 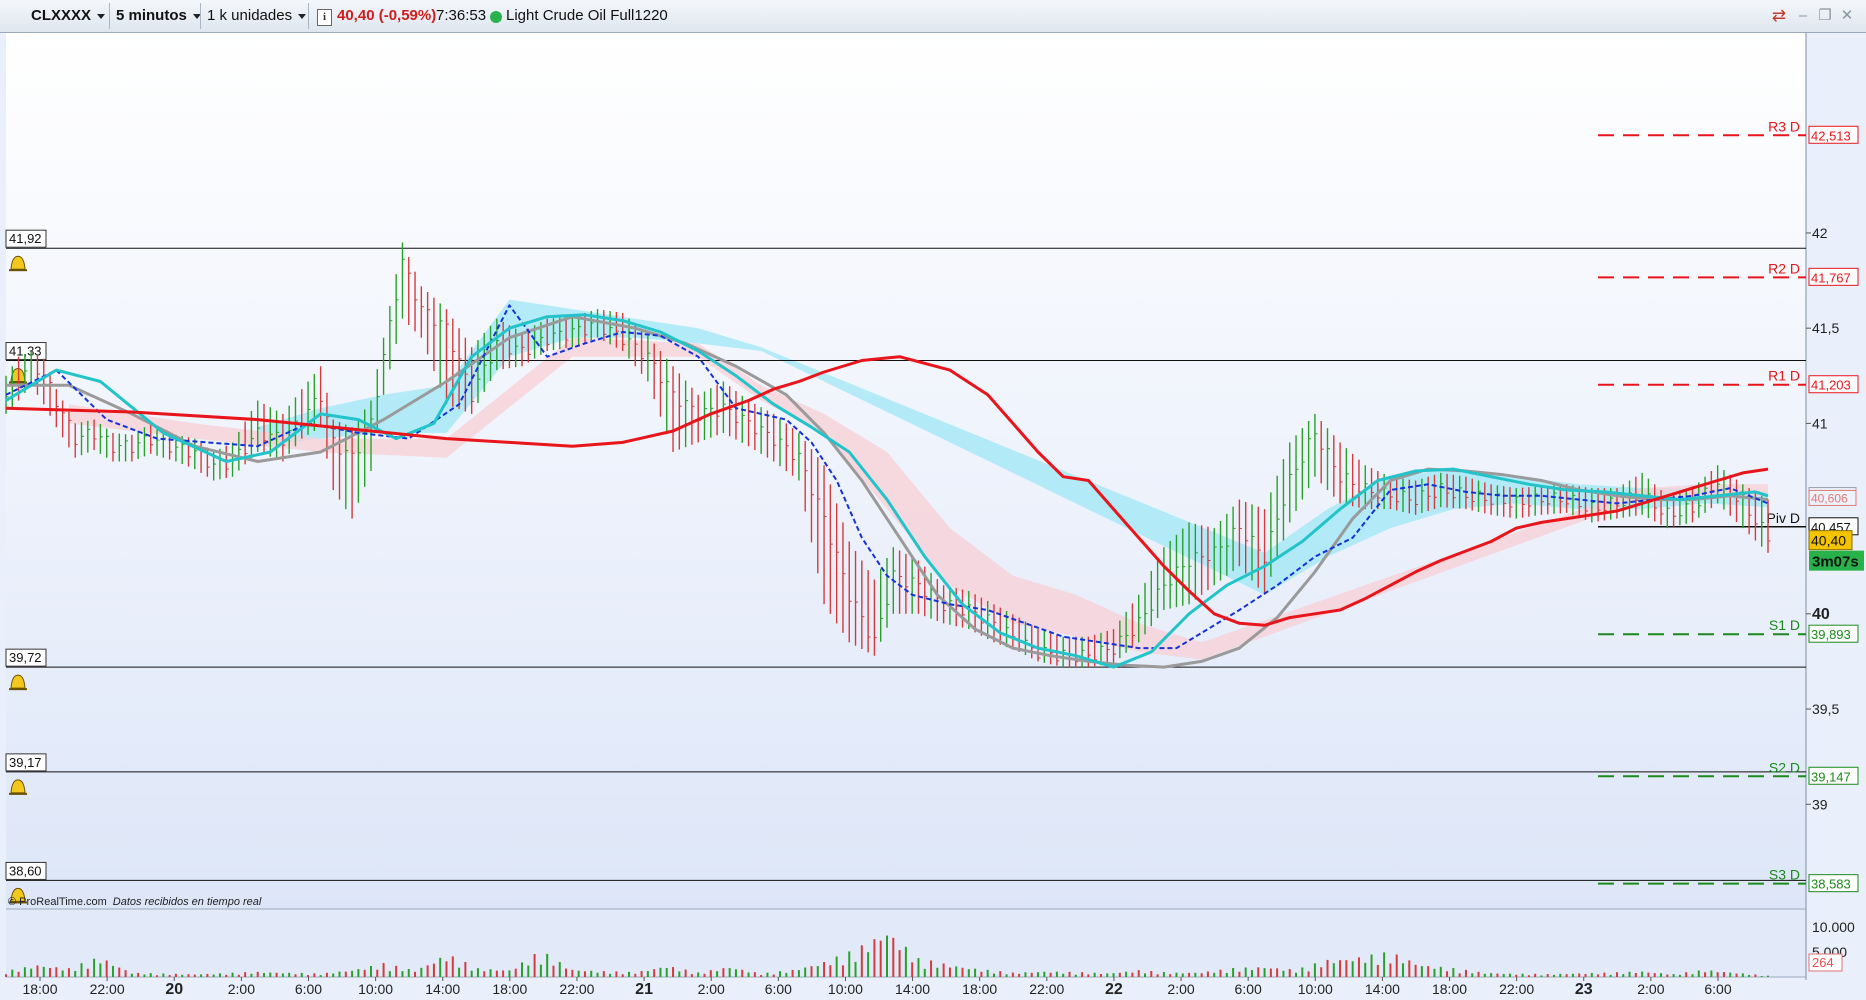 I want to click on pivot-name: R3 D, so click(x=1784, y=126).